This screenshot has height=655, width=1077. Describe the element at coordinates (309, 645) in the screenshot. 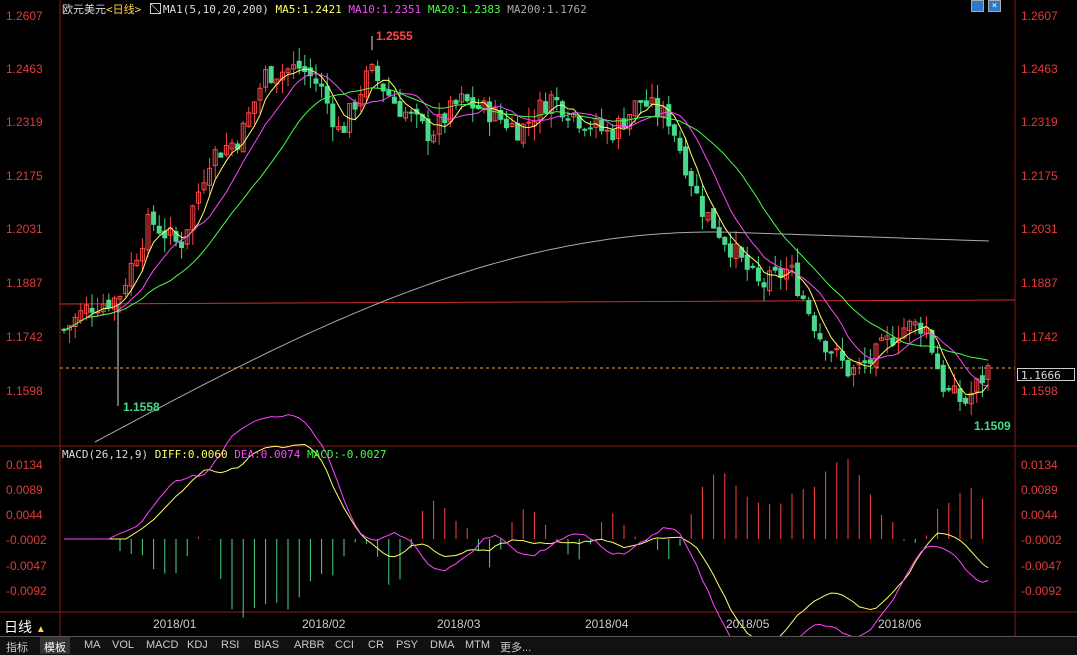

I see `tab-arbr: ARBR` at that location.